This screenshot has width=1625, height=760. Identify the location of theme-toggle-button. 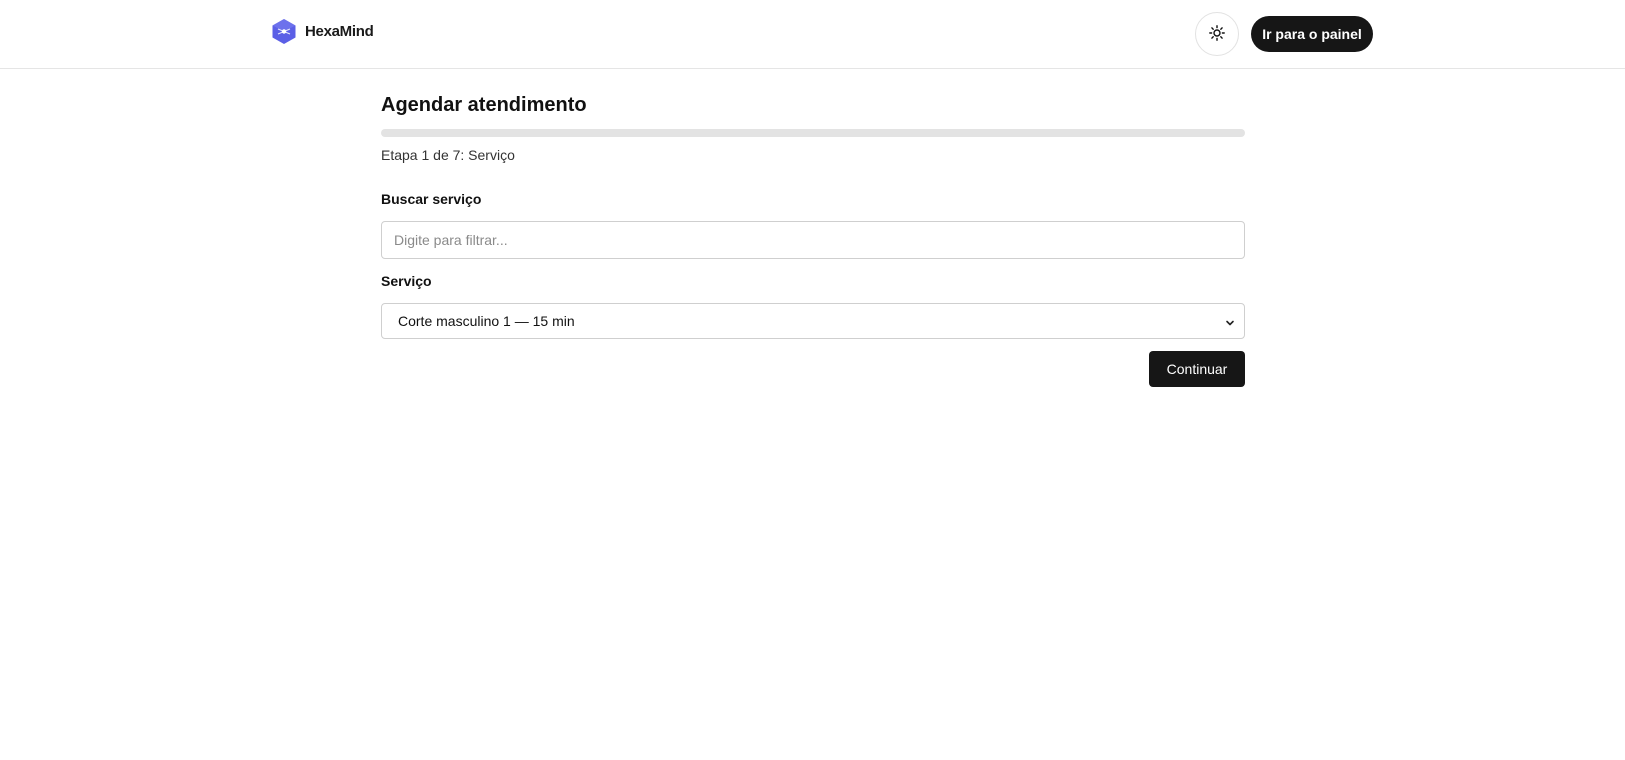
(1217, 34).